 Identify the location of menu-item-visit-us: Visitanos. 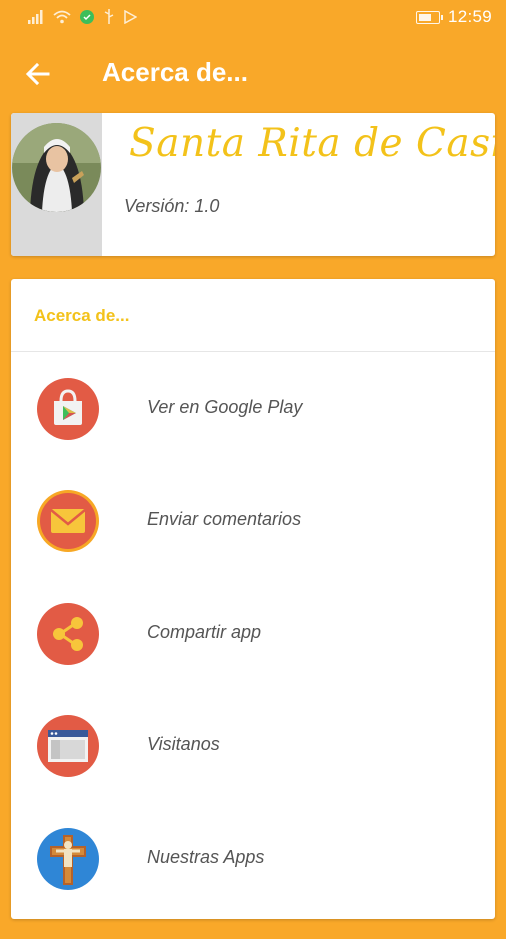
(253, 770).